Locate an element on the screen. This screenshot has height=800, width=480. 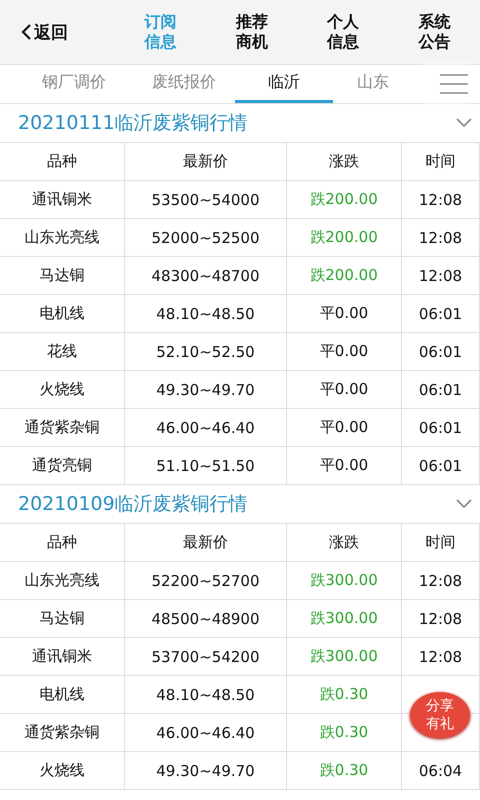
table-cell: 53500~54000 is located at coordinates (206, 200).